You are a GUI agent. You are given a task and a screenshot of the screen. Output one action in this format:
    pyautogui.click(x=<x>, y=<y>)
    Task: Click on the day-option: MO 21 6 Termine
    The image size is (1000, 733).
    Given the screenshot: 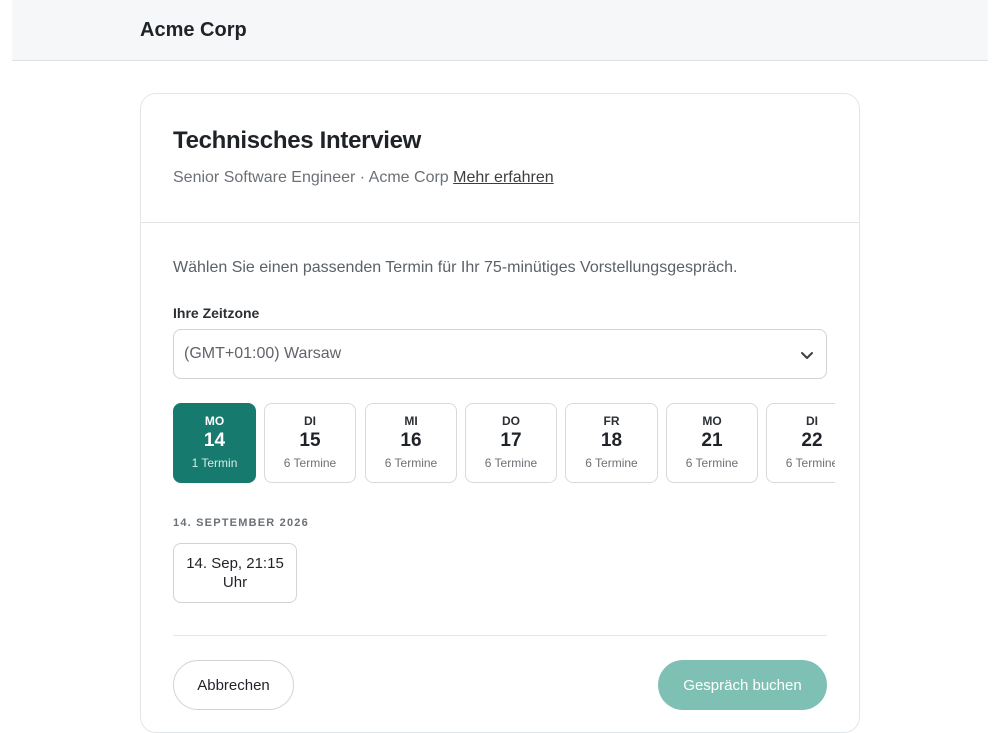 What is the action you would take?
    pyautogui.click(x=712, y=443)
    